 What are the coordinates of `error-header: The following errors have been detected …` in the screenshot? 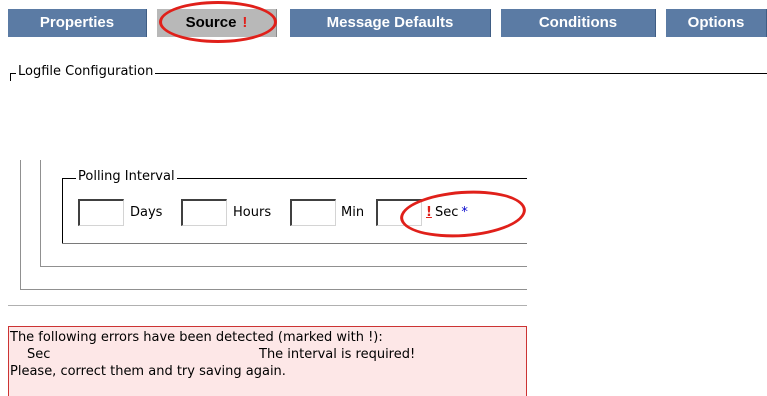 It's located at (196, 337).